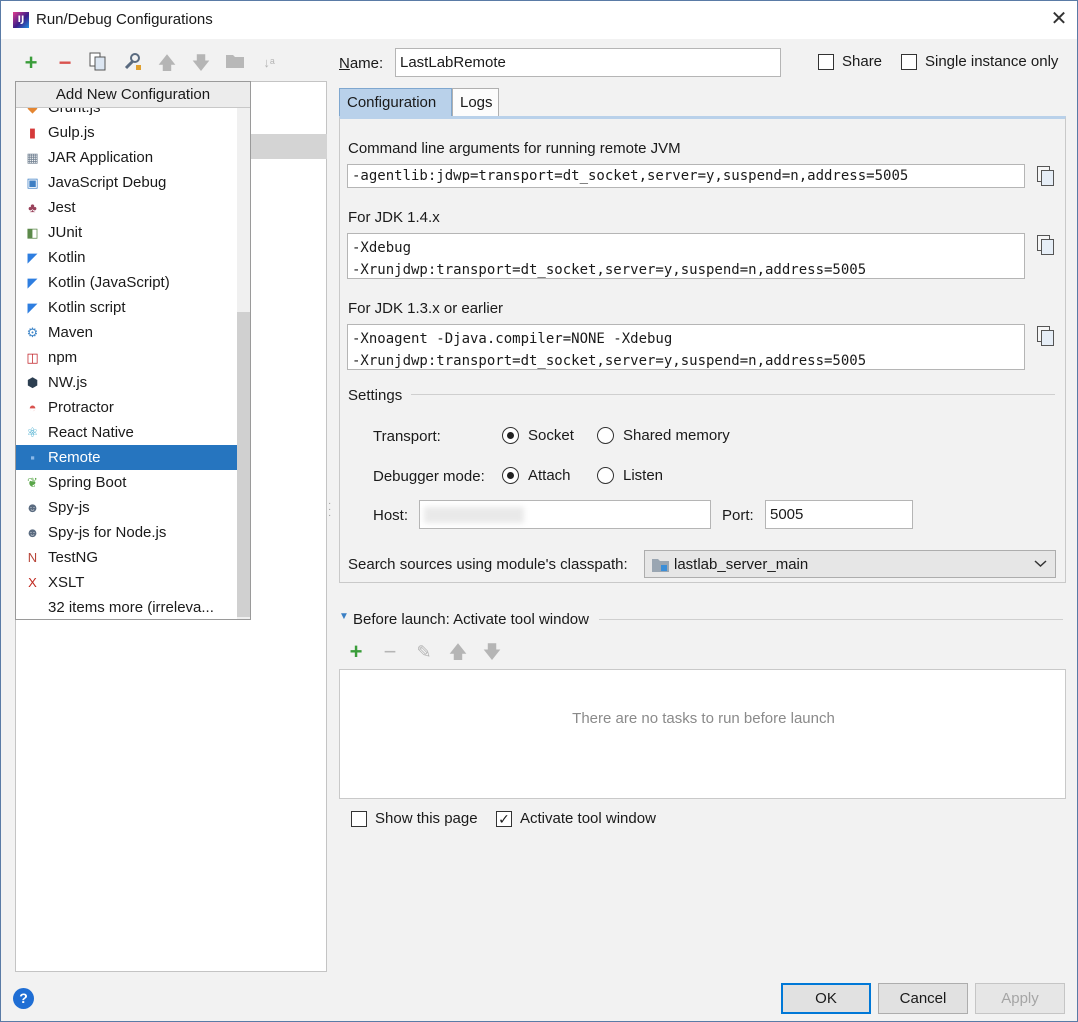  Describe the element at coordinates (32, 307) in the screenshot. I see `kotlin-script-icon: ◤` at that location.